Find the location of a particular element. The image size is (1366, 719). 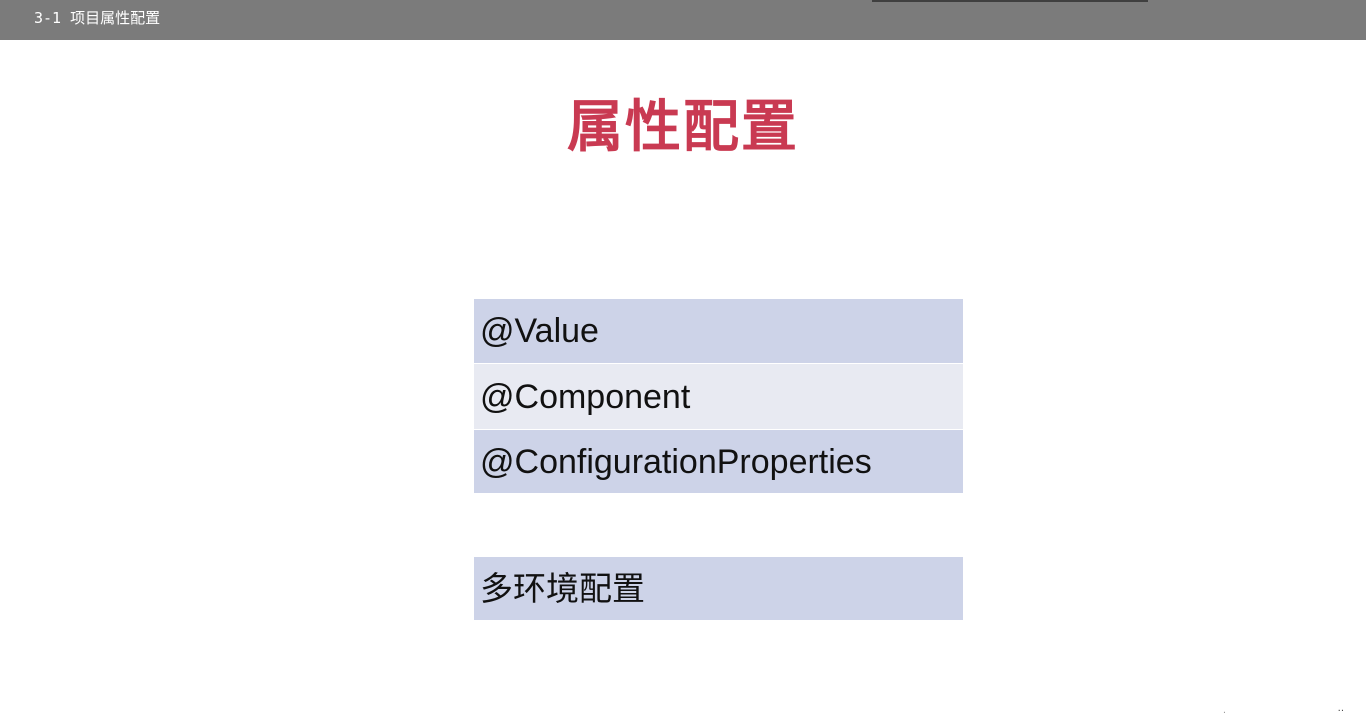

table-row-multi-env: 多环境配置 is located at coordinates (718, 588).